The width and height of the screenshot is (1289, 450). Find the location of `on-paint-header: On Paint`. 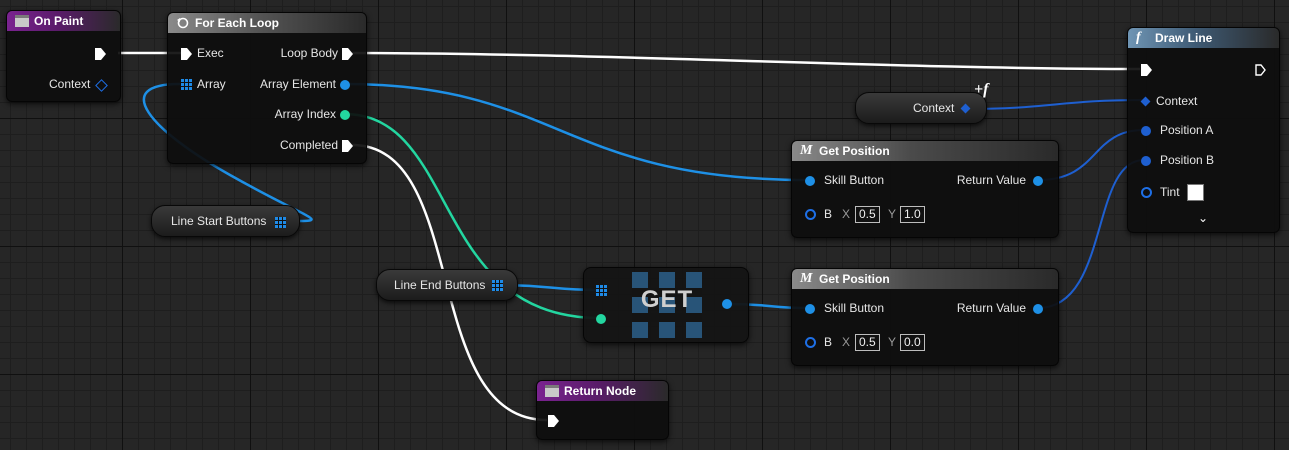

on-paint-header: On Paint is located at coordinates (63, 21).